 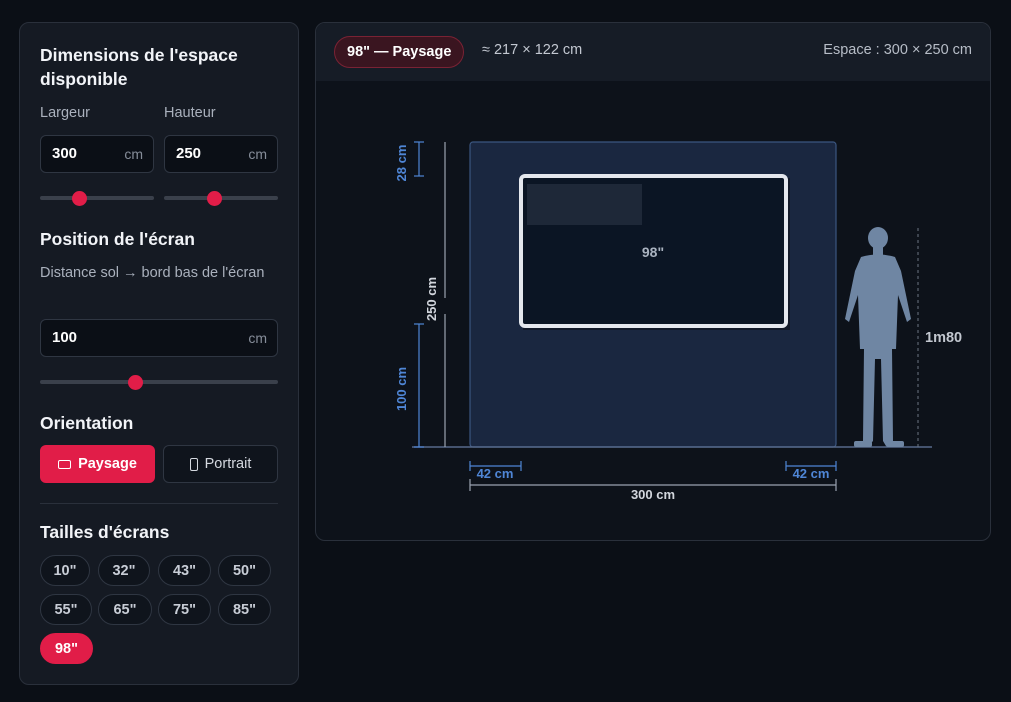 I want to click on distance-slider-track, so click(x=159, y=382).